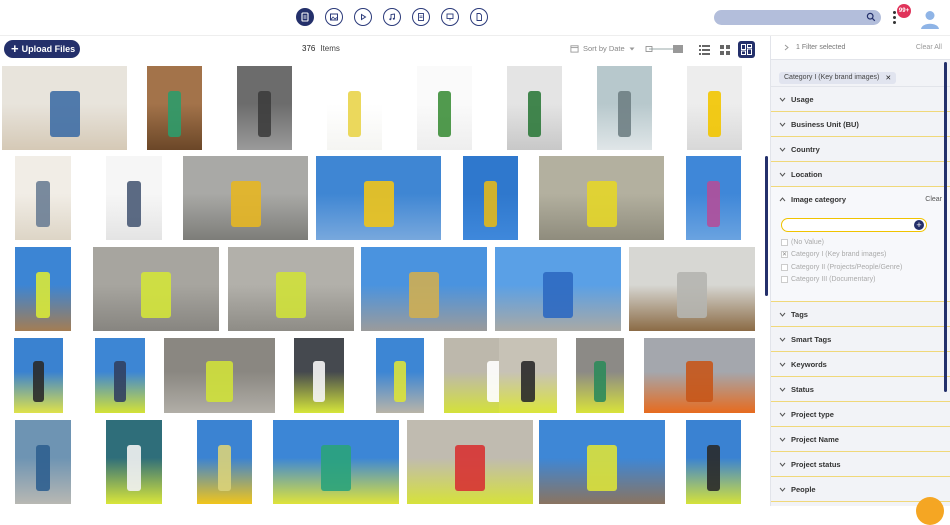 This screenshot has height=525, width=950. I want to click on clear-all-button: Clear All, so click(929, 47).